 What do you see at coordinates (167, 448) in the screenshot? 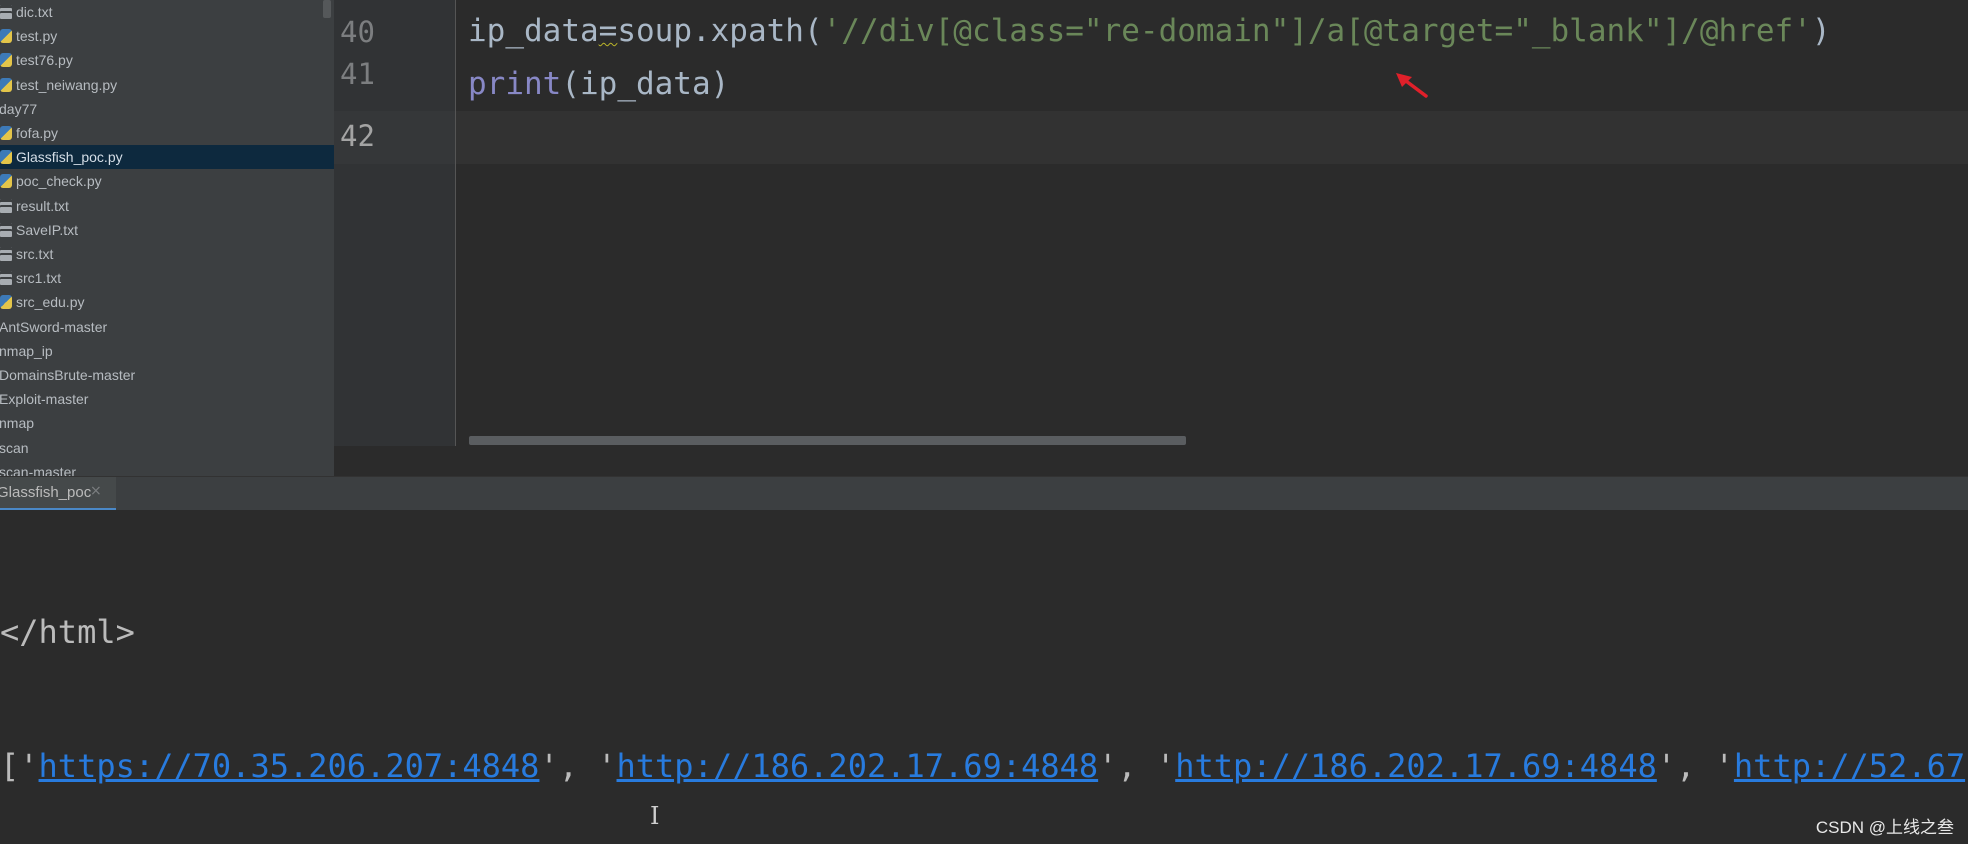
I see `tree-item: scan` at bounding box center [167, 448].